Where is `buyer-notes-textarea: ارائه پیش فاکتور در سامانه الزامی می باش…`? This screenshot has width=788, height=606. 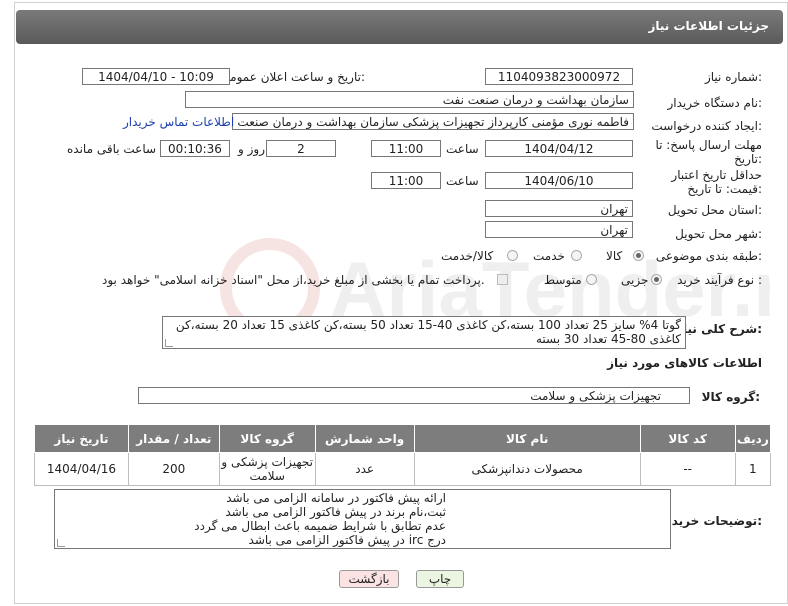
buyer-notes-textarea: ارائه پیش فاکتور در سامانه الزامی می باش… is located at coordinates (362, 519).